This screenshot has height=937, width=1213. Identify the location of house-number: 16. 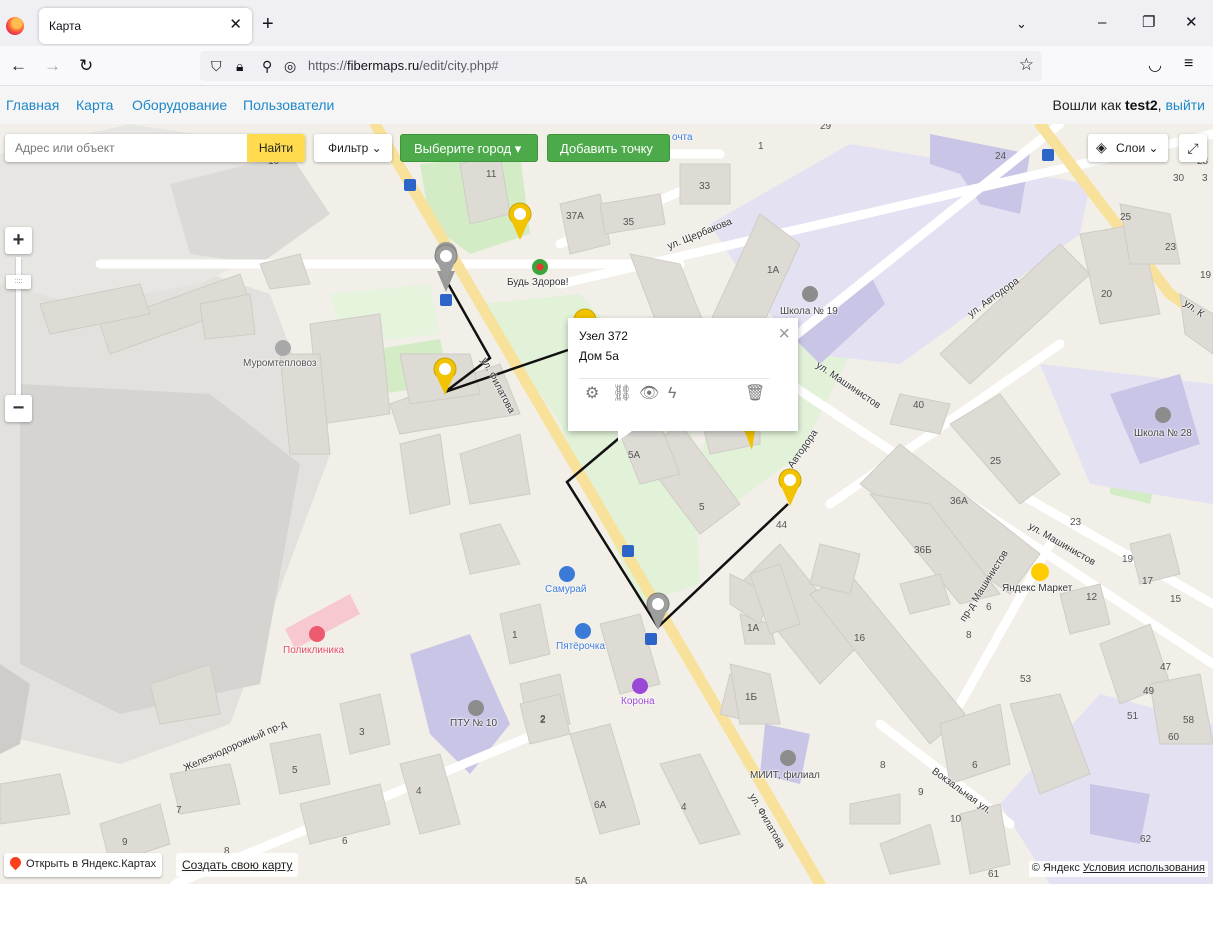
(860, 638).